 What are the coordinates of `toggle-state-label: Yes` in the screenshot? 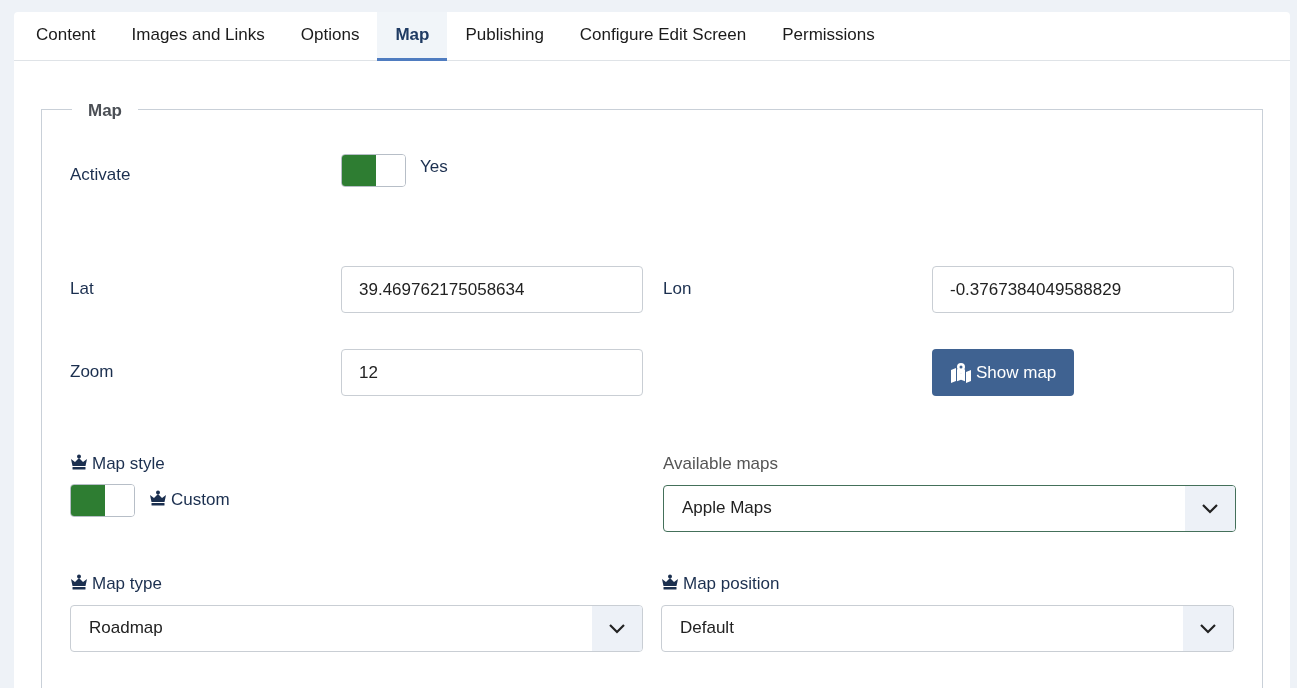 It's located at (434, 167).